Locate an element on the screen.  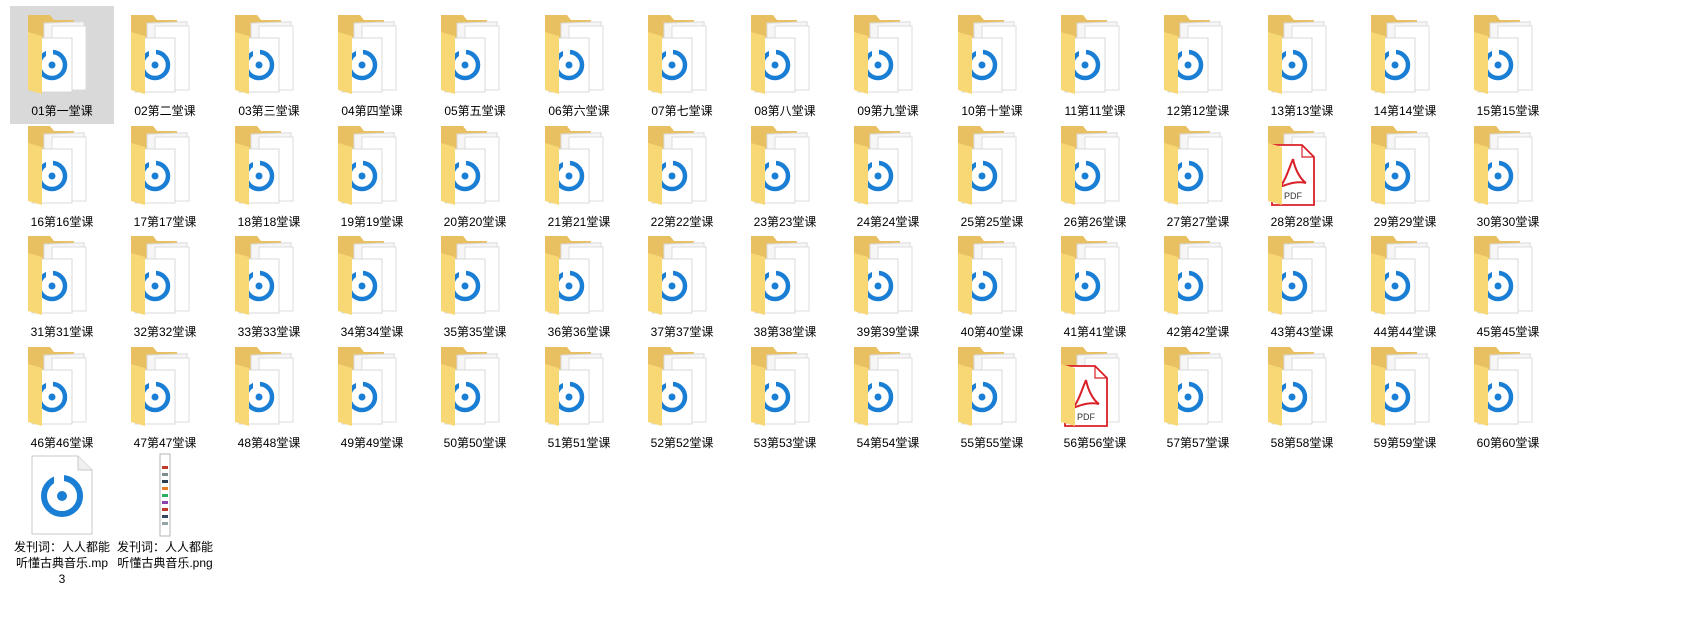
folder-item: 15第15堂课 is located at coordinates (1508, 65).